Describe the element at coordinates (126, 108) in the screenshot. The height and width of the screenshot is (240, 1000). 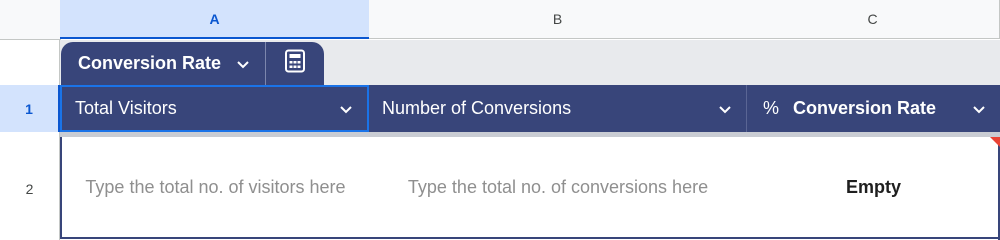
I see `header-label: Total Visitors` at that location.